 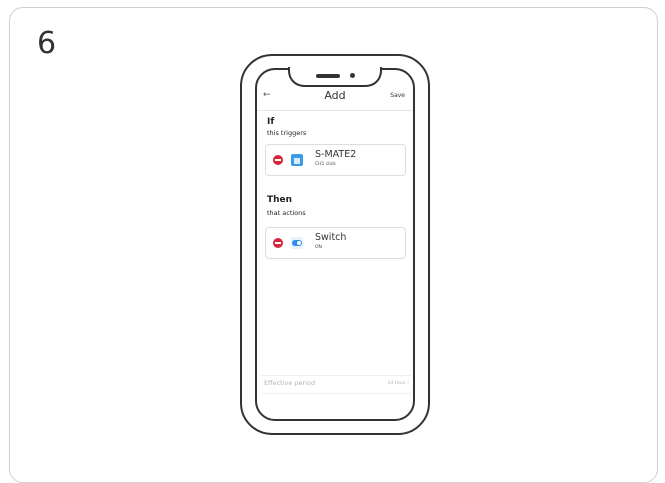 I want to click on home-icon, so click(x=297, y=160).